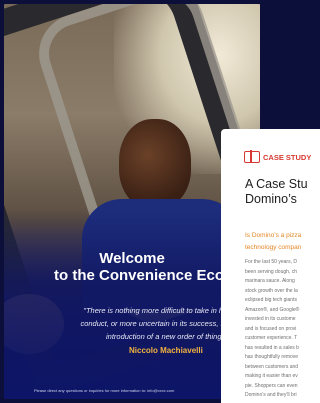  What do you see at coordinates (273, 235) in the screenshot?
I see `card-subtitle-line-1: Is Domino’s a pizza` at bounding box center [273, 235].